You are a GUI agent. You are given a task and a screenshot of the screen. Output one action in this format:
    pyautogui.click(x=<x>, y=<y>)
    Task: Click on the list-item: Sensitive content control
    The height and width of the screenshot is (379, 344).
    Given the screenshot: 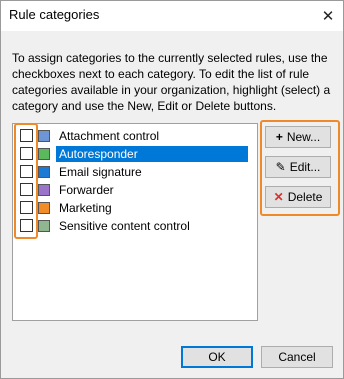 What is the action you would take?
    pyautogui.click(x=135, y=226)
    